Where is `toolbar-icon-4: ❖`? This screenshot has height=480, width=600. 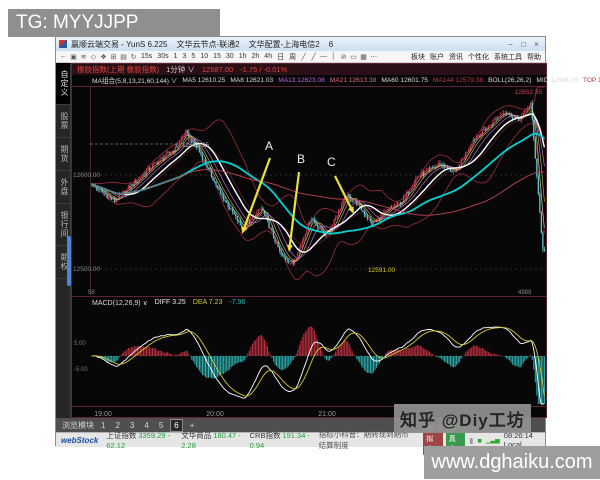
toolbar-icon-4: ❖ is located at coordinates (103, 57).